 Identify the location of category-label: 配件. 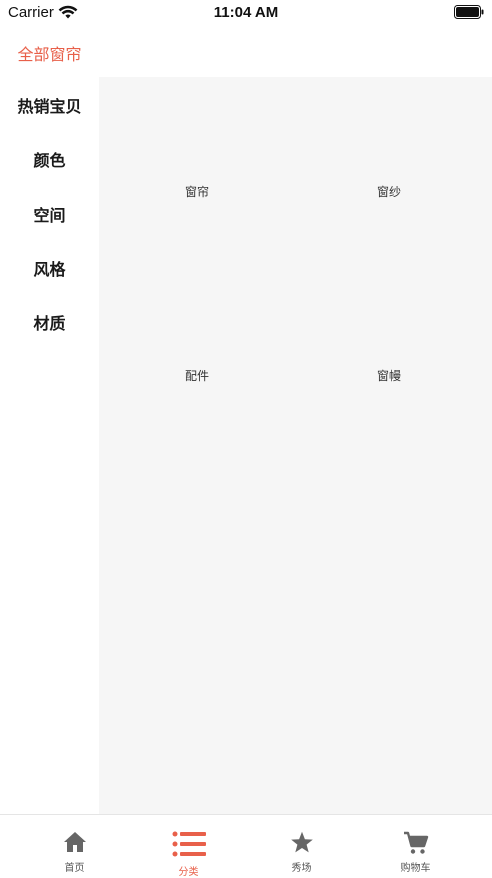
(196, 375).